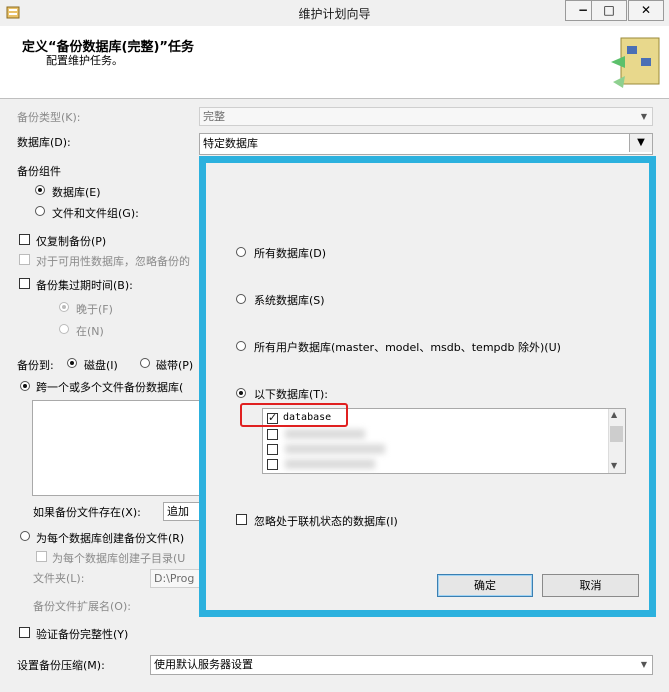 The height and width of the screenshot is (692, 669). Describe the element at coordinates (291, 394) in the screenshot. I see `these-databases-label: 以下数据库(T):` at that location.